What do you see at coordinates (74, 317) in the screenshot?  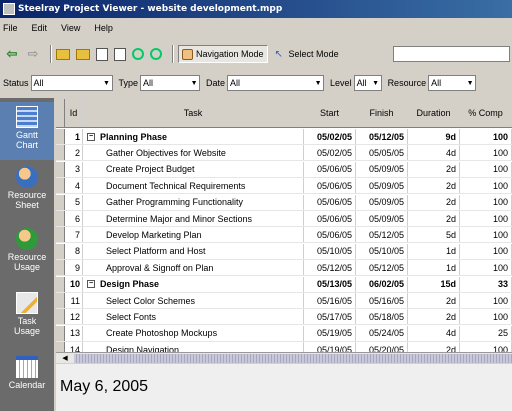 I see `cell-id: 12` at bounding box center [74, 317].